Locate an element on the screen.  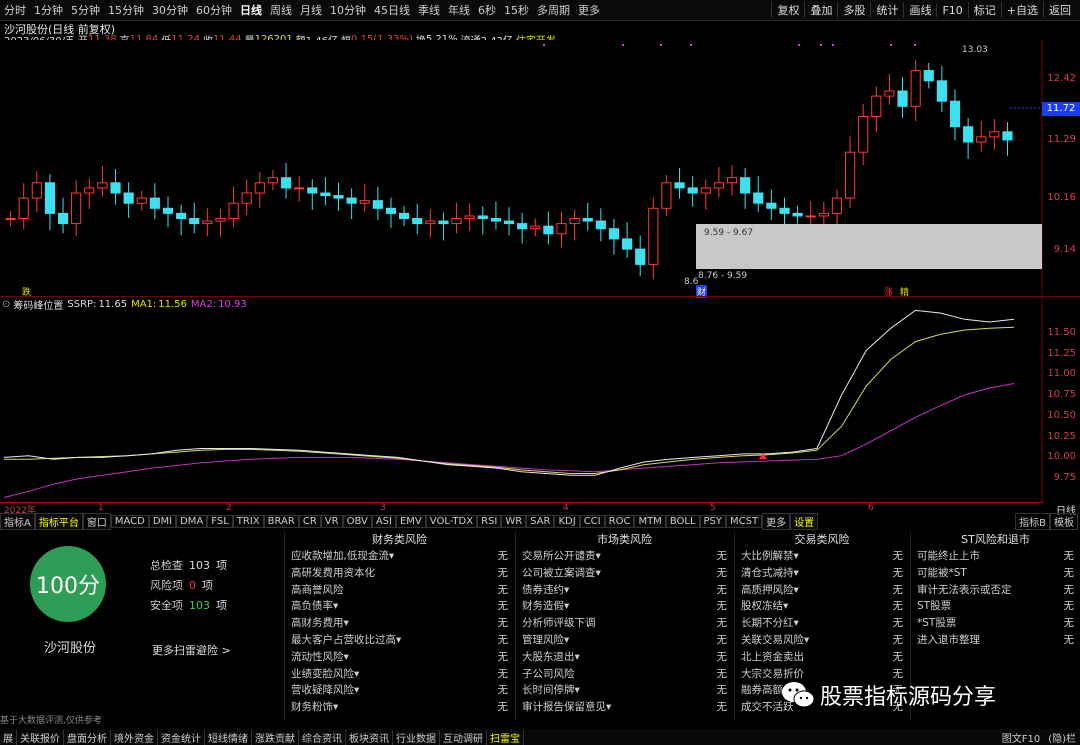
period-tab-8: 月线 is located at coordinates (311, 10).